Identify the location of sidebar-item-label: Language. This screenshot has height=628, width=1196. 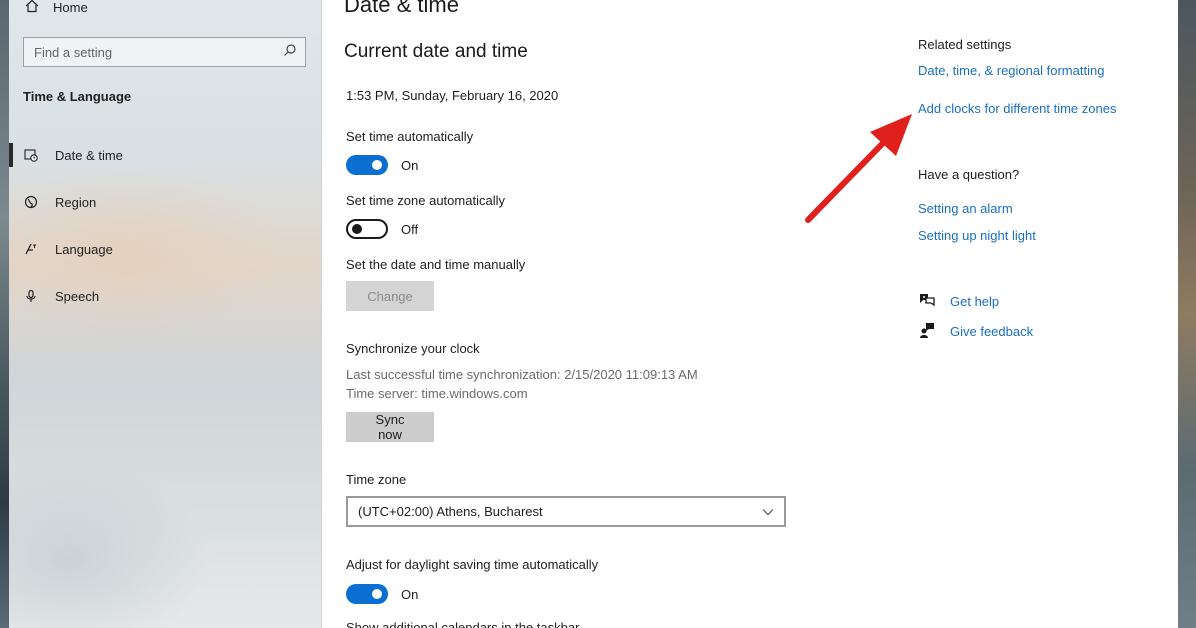
(84, 249).